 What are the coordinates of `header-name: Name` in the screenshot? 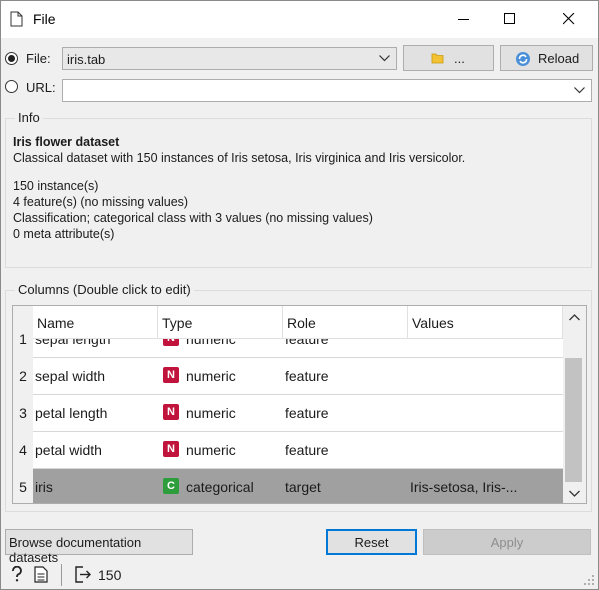 It's located at (95, 322).